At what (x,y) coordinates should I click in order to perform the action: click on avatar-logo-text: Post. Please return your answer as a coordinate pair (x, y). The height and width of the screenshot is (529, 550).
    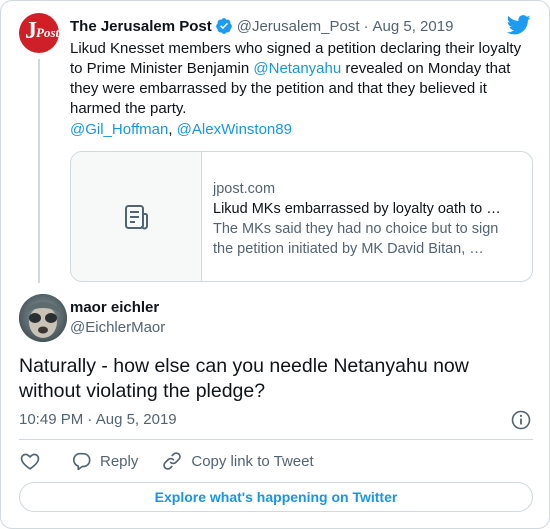
    Looking at the image, I should click on (47, 32).